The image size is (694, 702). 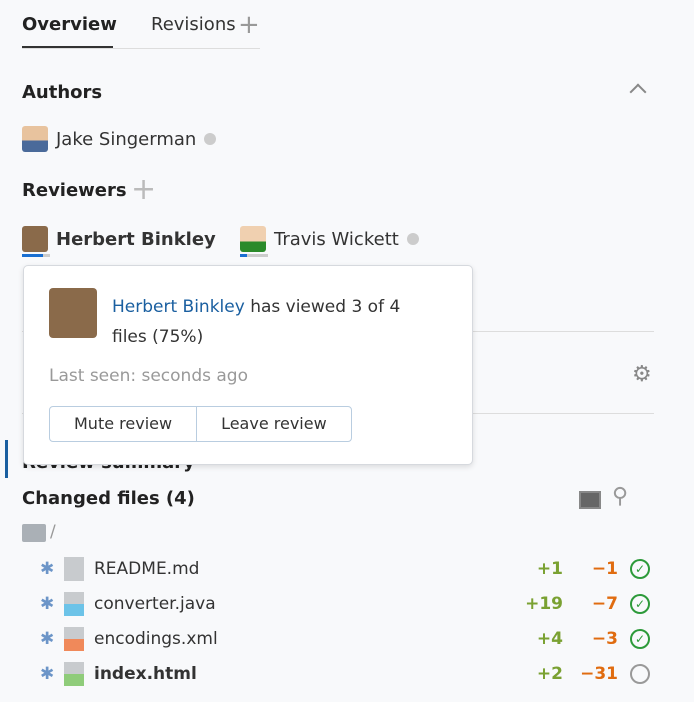 What do you see at coordinates (141, 48) in the screenshot?
I see `tab-divider` at bounding box center [141, 48].